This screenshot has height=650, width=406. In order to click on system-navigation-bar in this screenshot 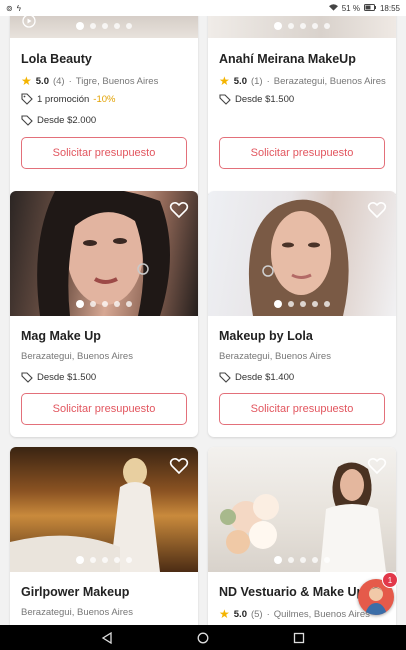, I will do `click(203, 637)`.